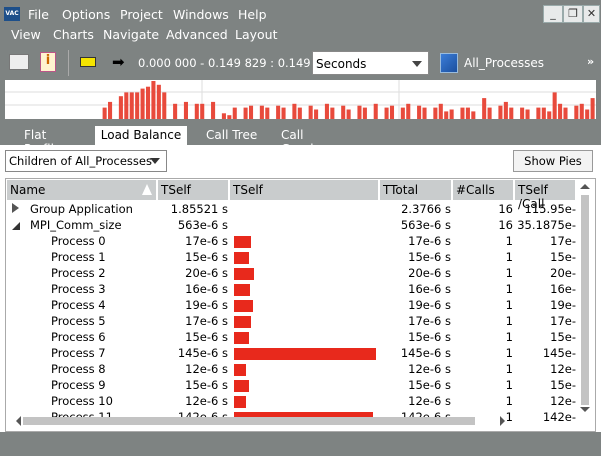 This screenshot has width=601, height=456. I want to click on row-ttotal: 2.3766 s, so click(426, 209).